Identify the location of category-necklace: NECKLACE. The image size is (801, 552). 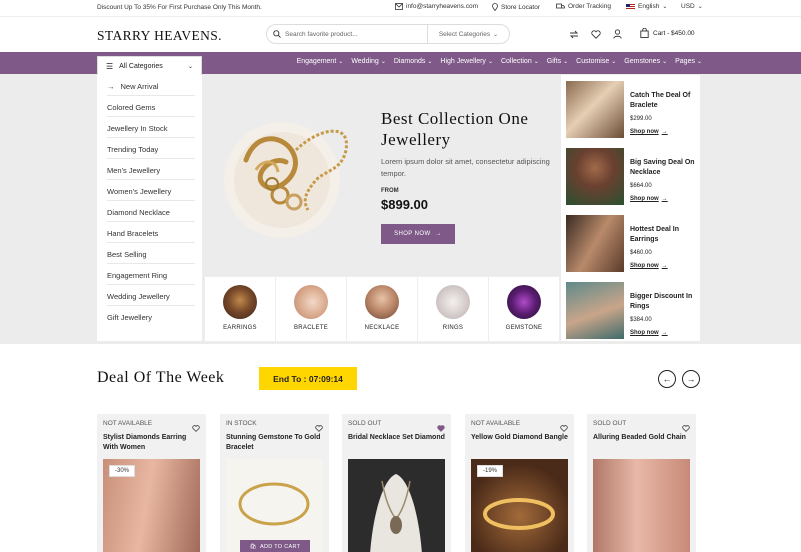
(382, 309).